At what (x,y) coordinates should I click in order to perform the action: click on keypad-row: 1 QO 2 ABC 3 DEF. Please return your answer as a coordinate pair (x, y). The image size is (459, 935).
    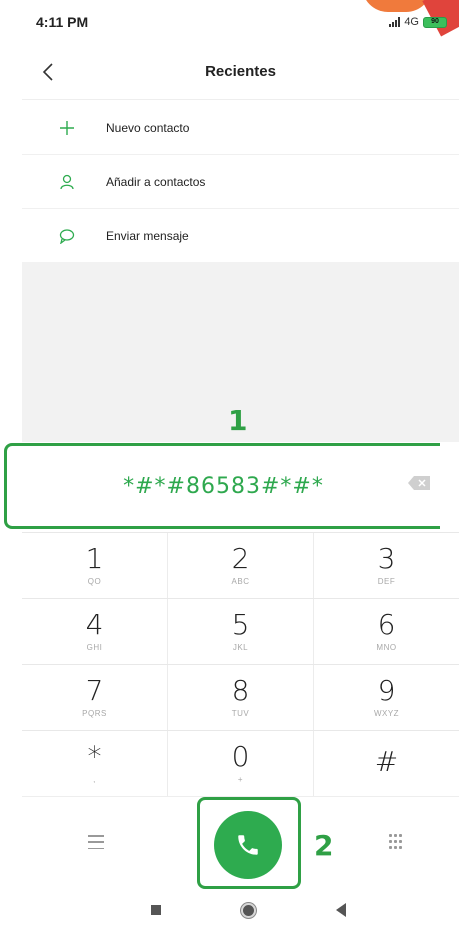
    Looking at the image, I should click on (240, 565).